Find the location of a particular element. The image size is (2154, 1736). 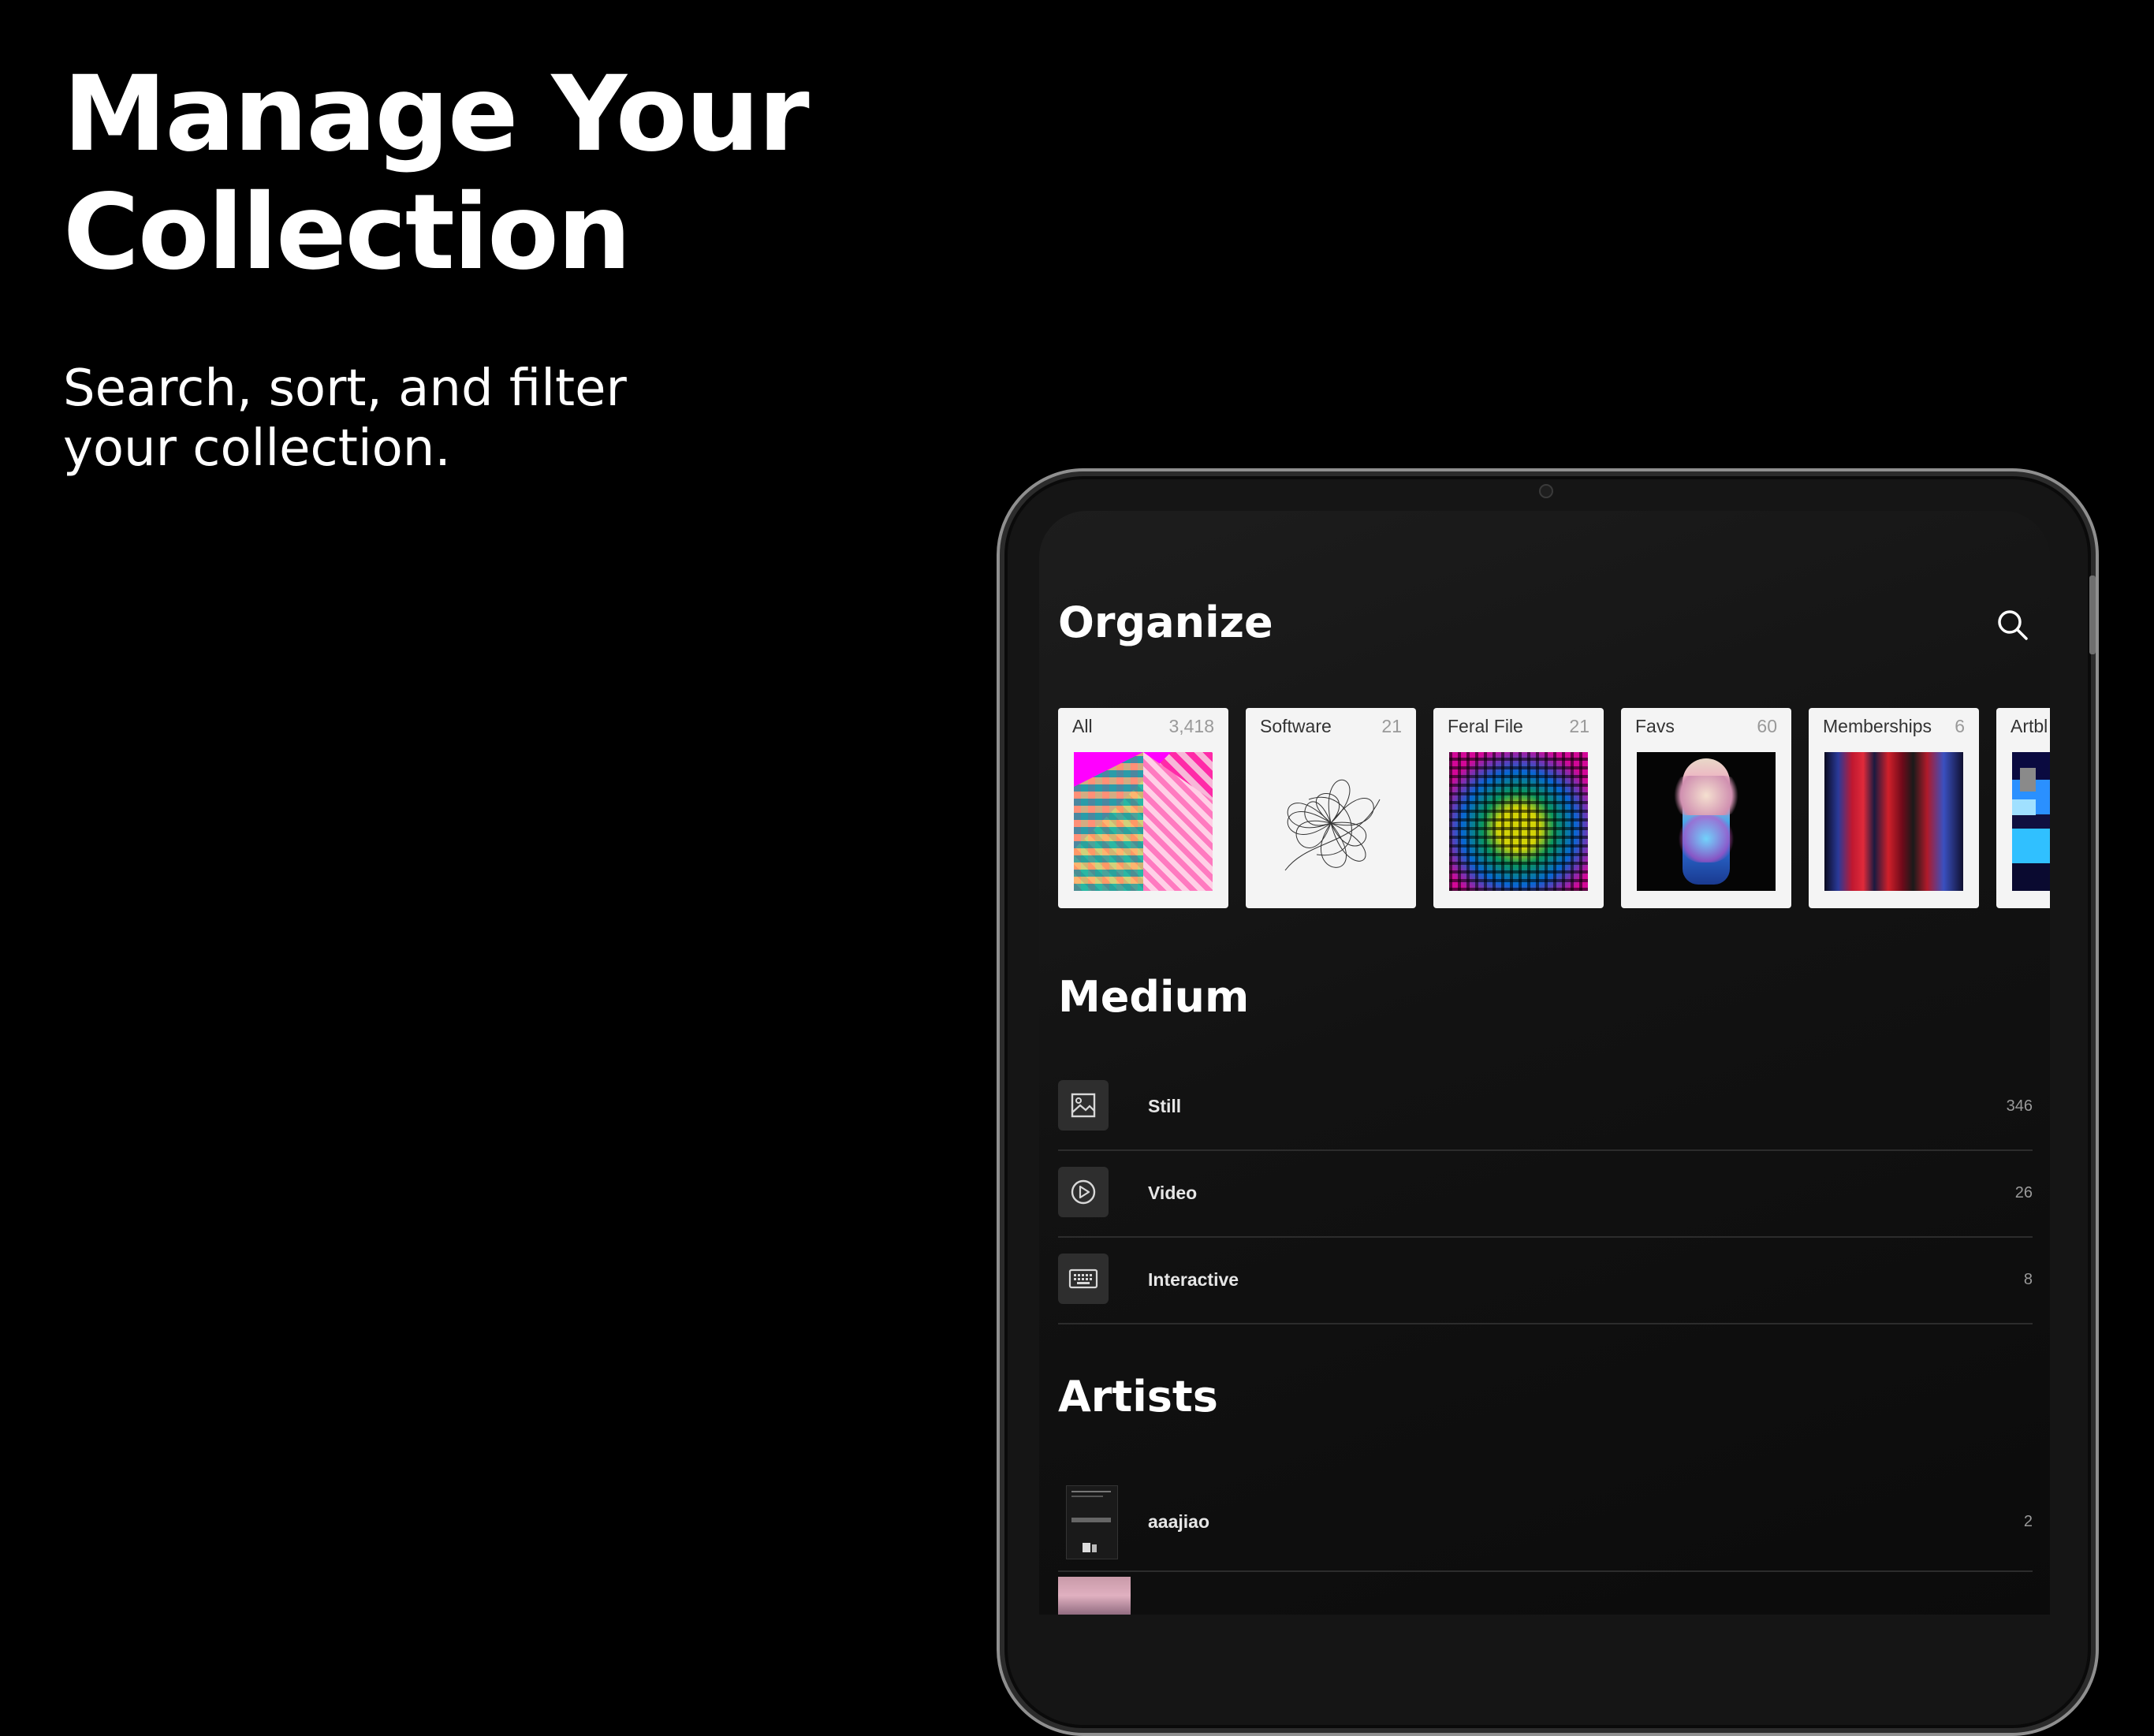

medium-row-interactive: Interactive 8 is located at coordinates (1546, 1280).